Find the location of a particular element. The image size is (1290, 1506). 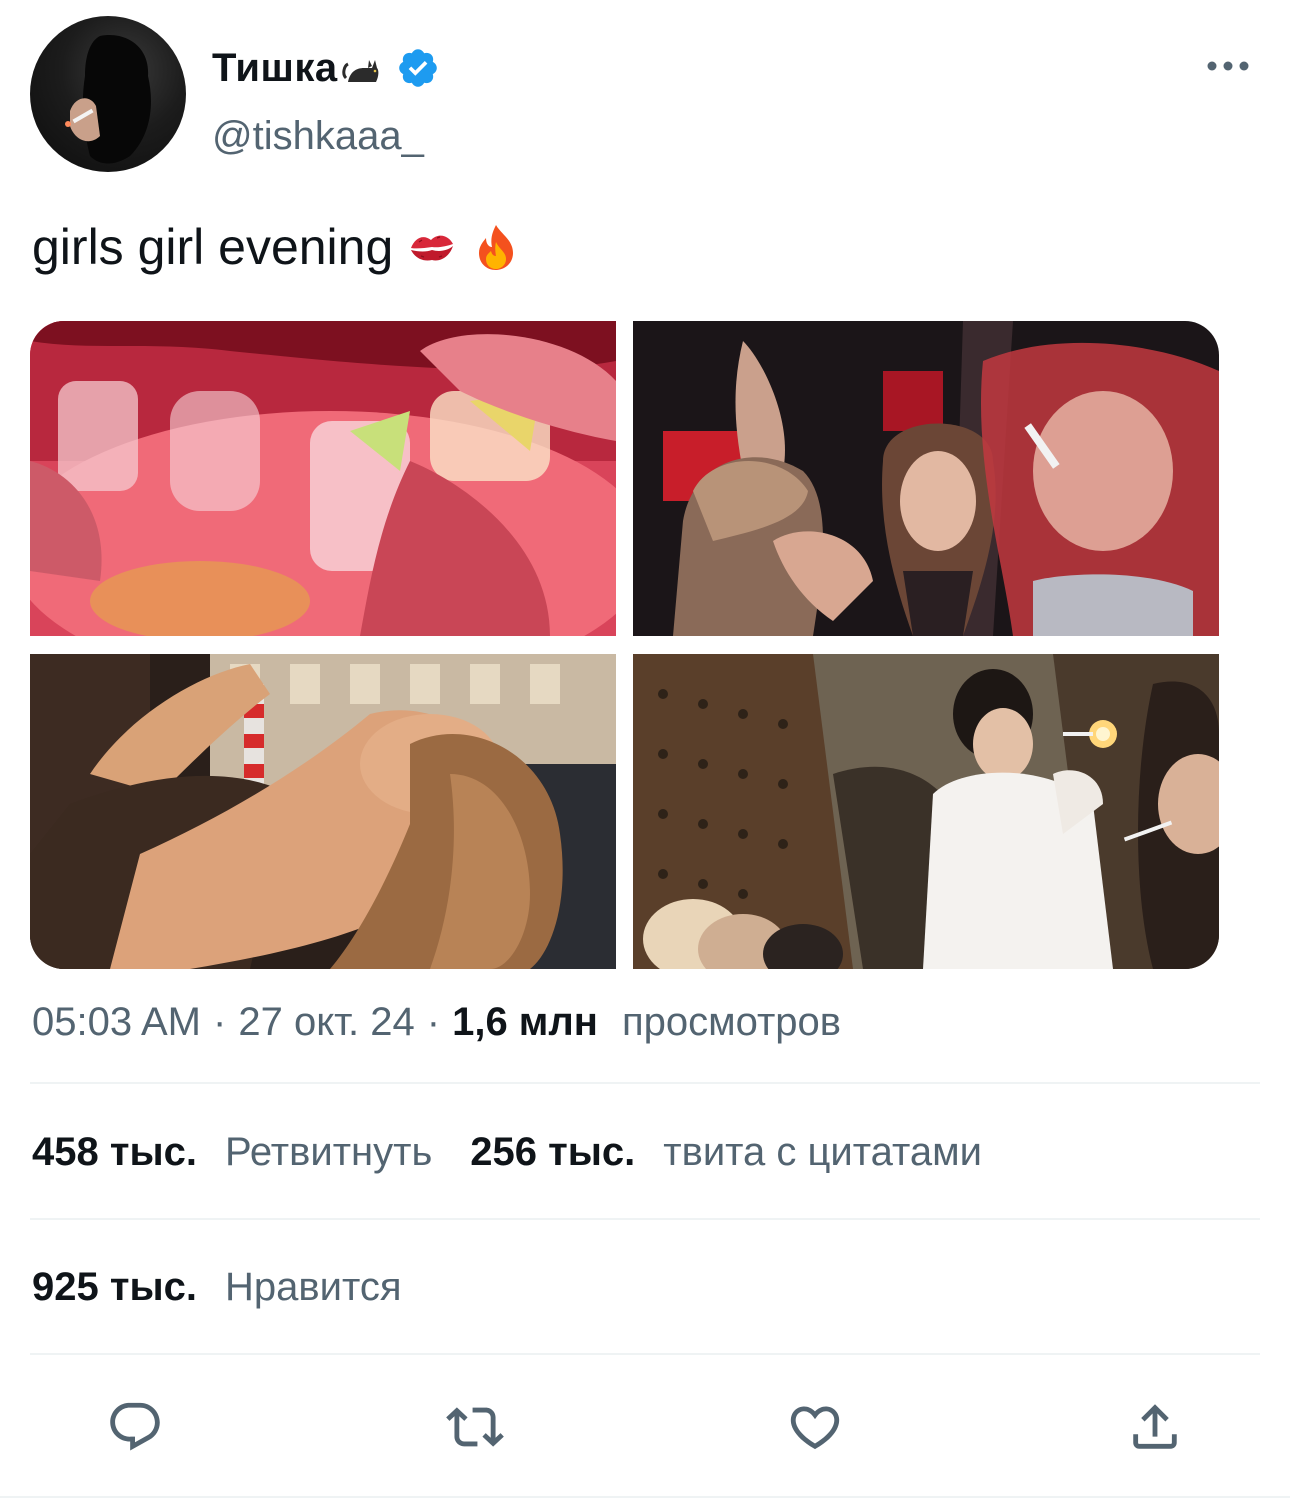

views-count: 1,6 млн is located at coordinates (525, 1022).